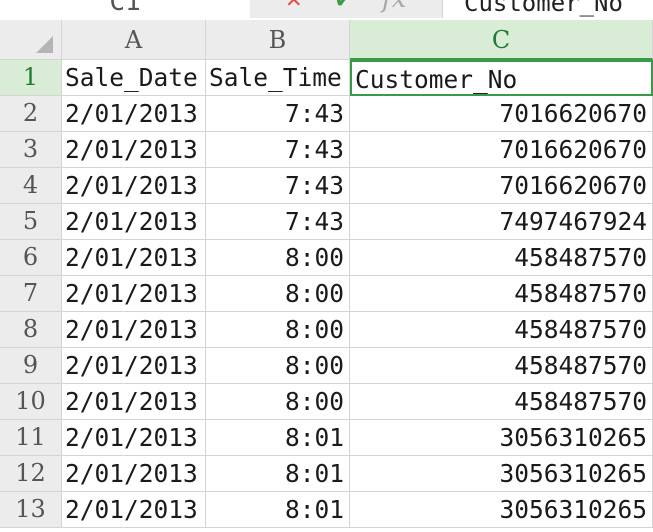 Image resolution: width=653 pixels, height=532 pixels. I want to click on column-header-b: B, so click(278, 40).